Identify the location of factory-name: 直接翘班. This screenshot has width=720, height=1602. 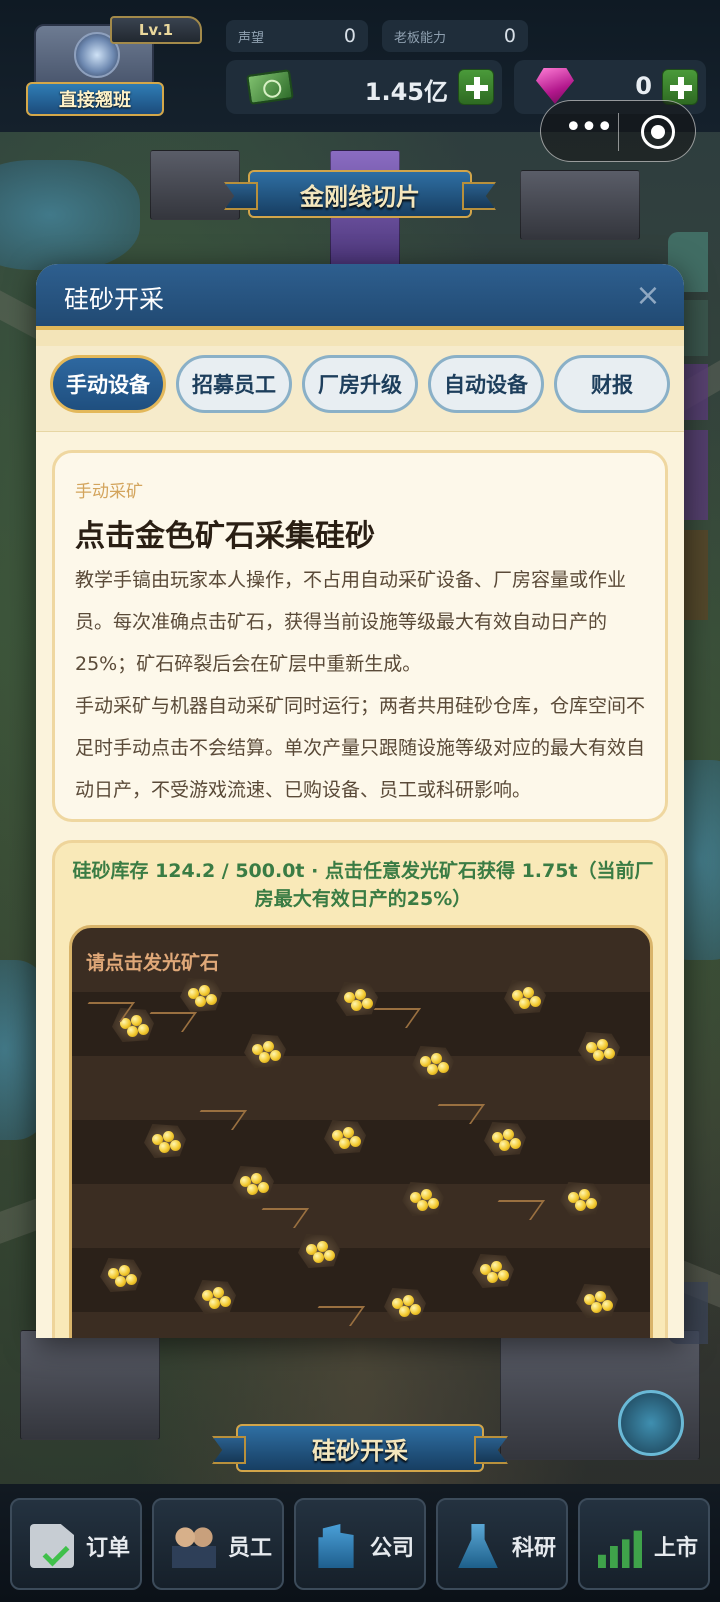
(95, 99).